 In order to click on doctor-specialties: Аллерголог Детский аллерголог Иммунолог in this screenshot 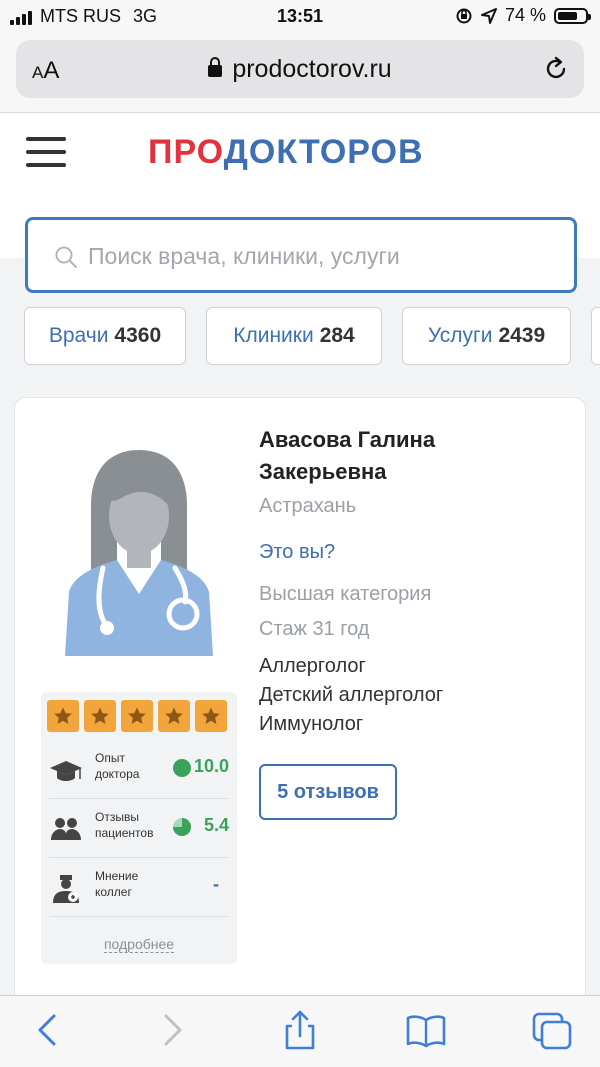, I will do `click(351, 695)`.